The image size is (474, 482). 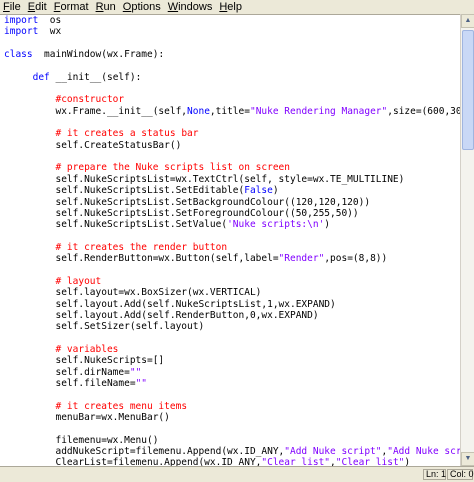 I want to click on scroll-up-arrow-icon: ▲, so click(x=467, y=21).